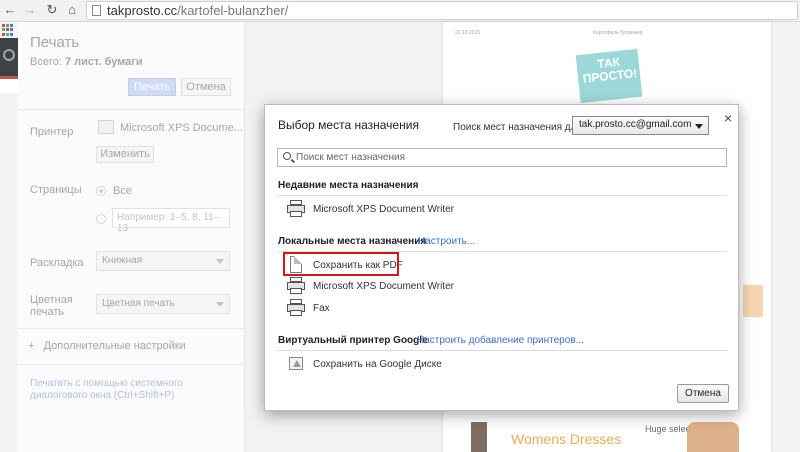  I want to click on recent-section-title: Недавние места назначения, so click(348, 185).